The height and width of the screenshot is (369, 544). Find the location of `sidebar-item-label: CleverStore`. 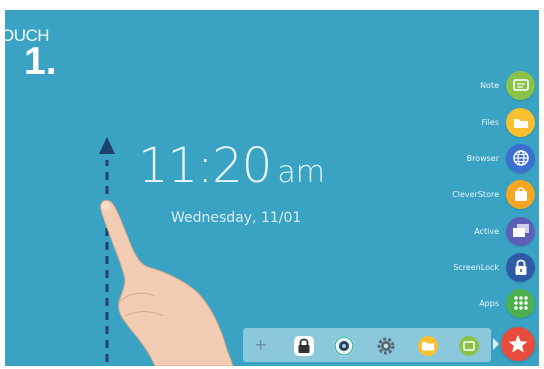

sidebar-item-label: CleverStore is located at coordinates (475, 194).